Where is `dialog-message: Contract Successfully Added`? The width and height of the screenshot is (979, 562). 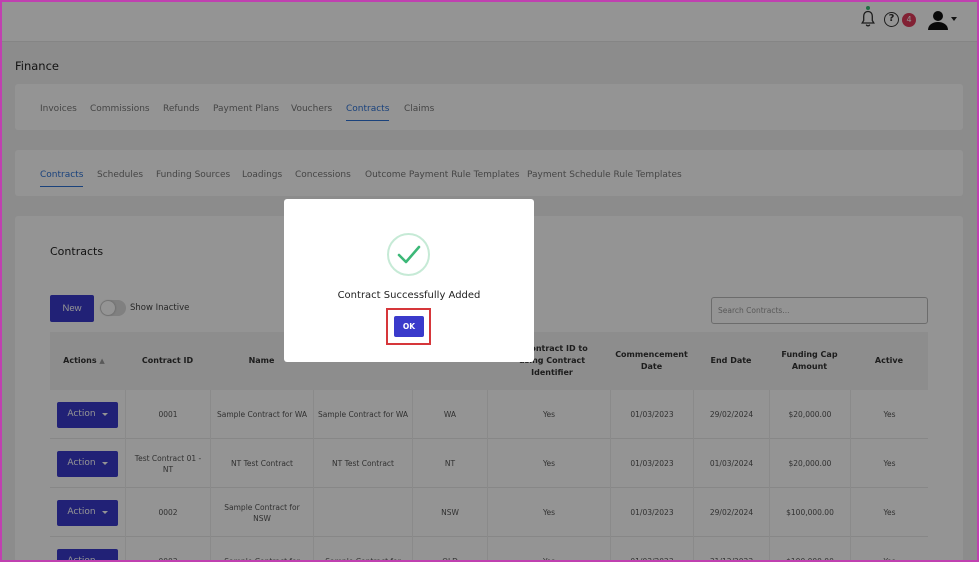
dialog-message: Contract Successfully Added is located at coordinates (409, 295).